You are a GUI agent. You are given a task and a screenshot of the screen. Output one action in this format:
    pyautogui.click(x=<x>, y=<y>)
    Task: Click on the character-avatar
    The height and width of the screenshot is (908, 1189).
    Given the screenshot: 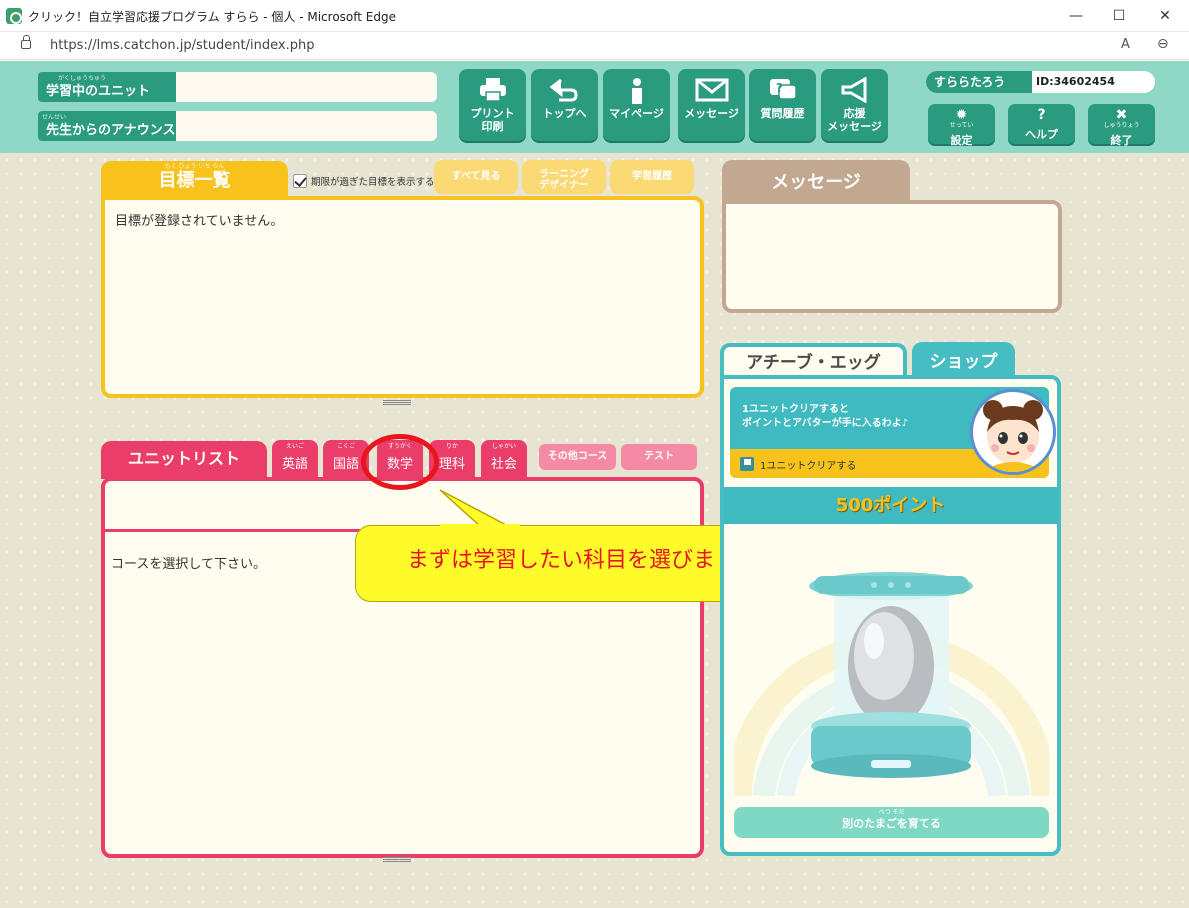 What is the action you would take?
    pyautogui.click(x=1013, y=432)
    